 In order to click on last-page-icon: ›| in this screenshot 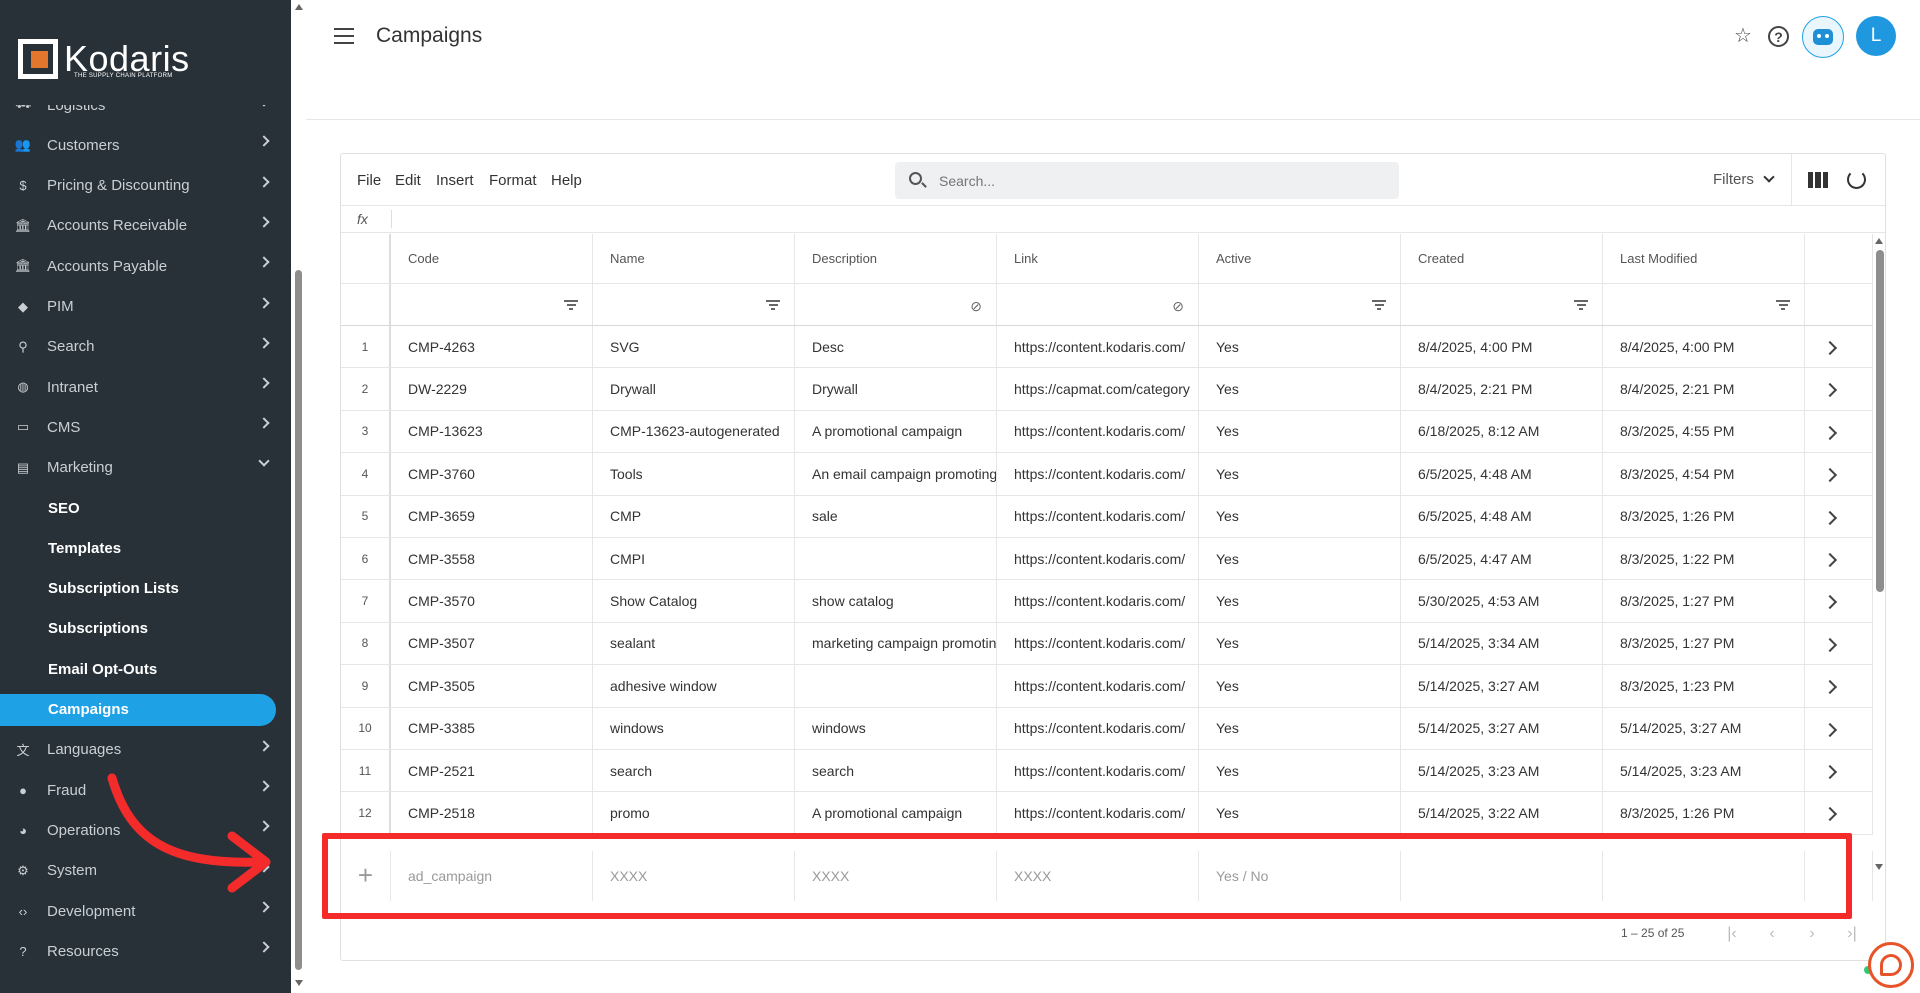, I will do `click(1852, 934)`.